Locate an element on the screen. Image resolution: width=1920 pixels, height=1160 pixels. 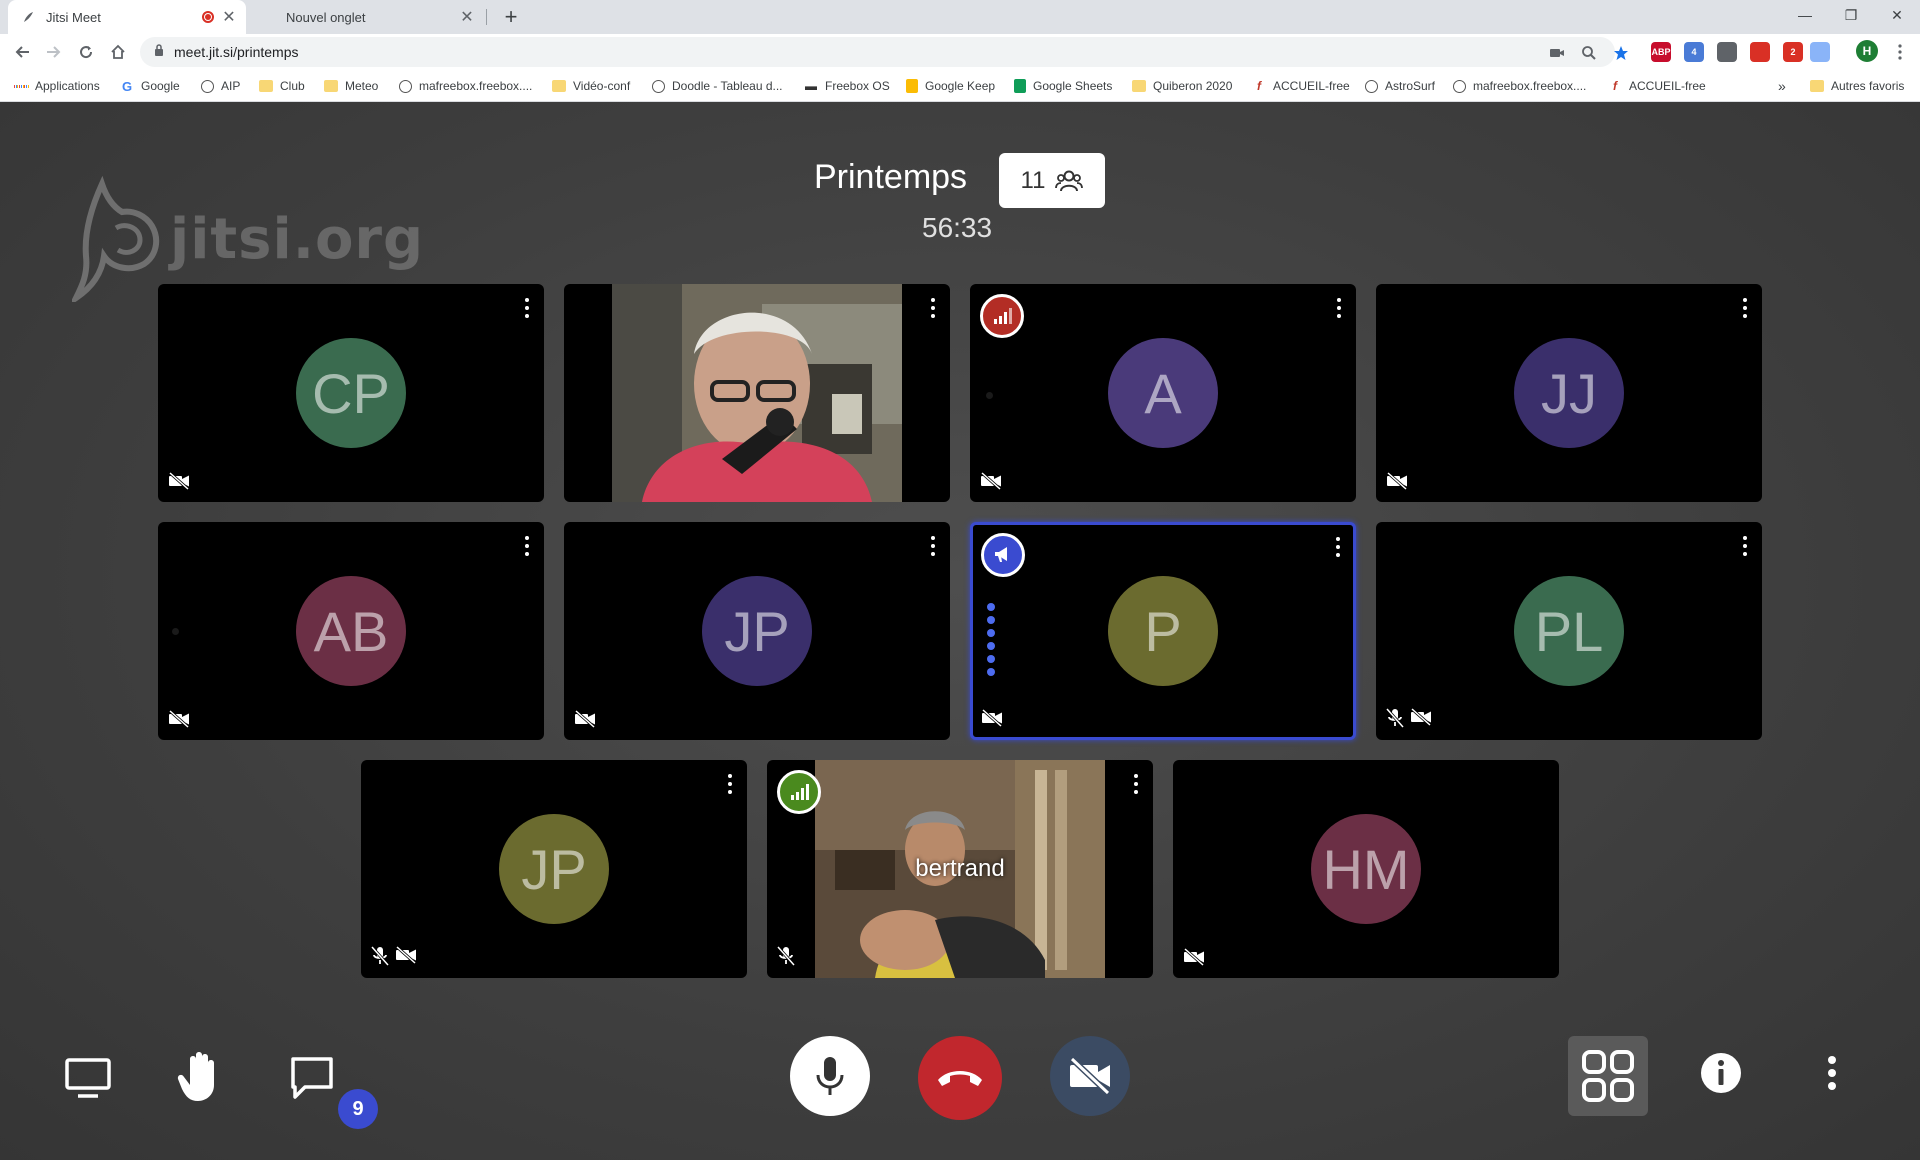
more-button is located at coordinates (1832, 1073).